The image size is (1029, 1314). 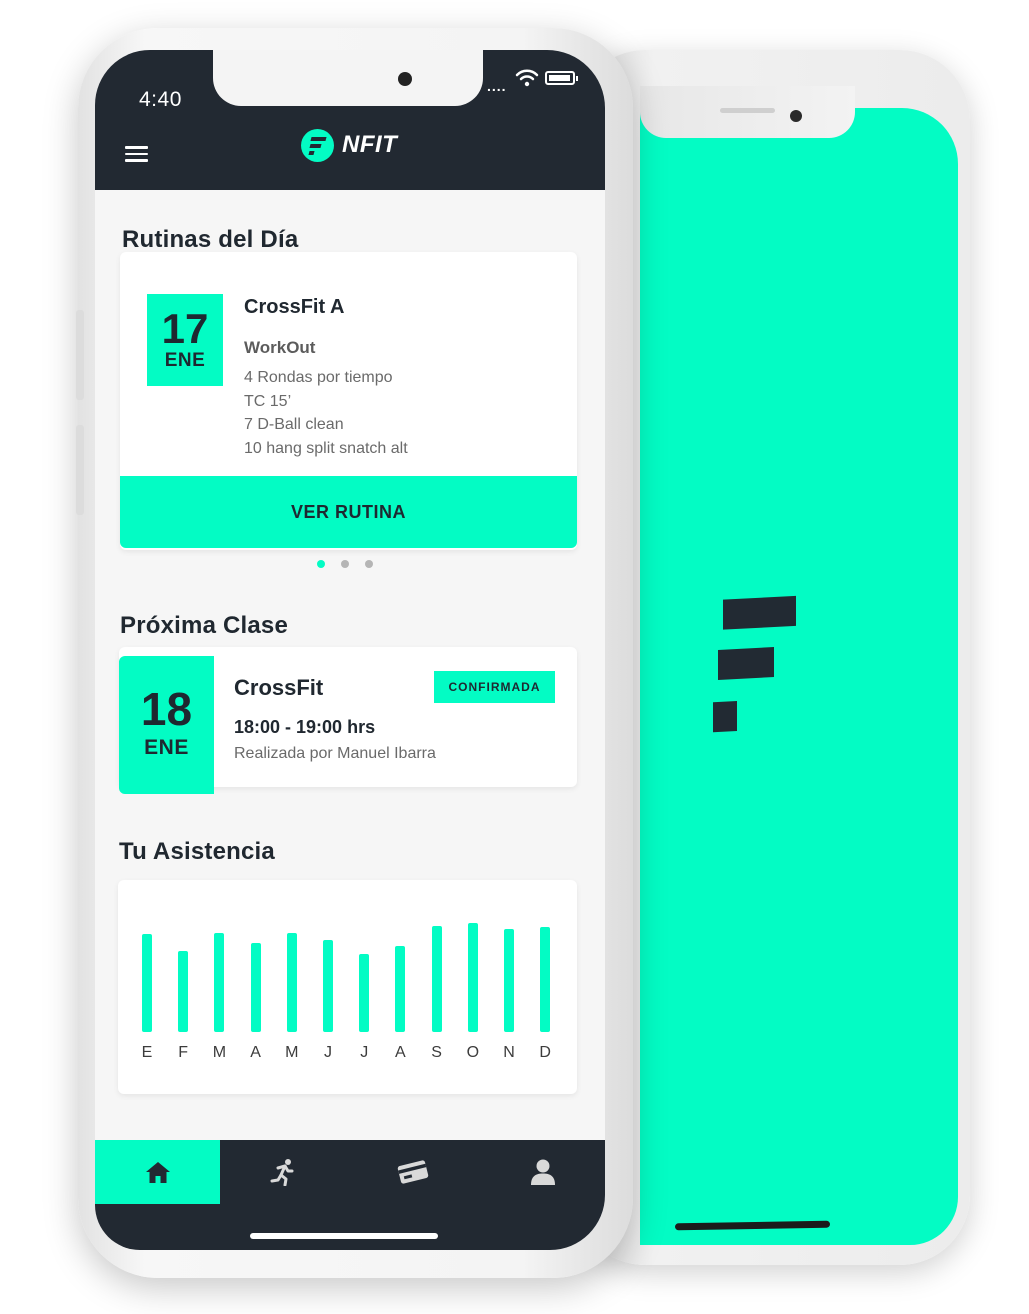 What do you see at coordinates (183, 1052) in the screenshot?
I see `month-label: F` at bounding box center [183, 1052].